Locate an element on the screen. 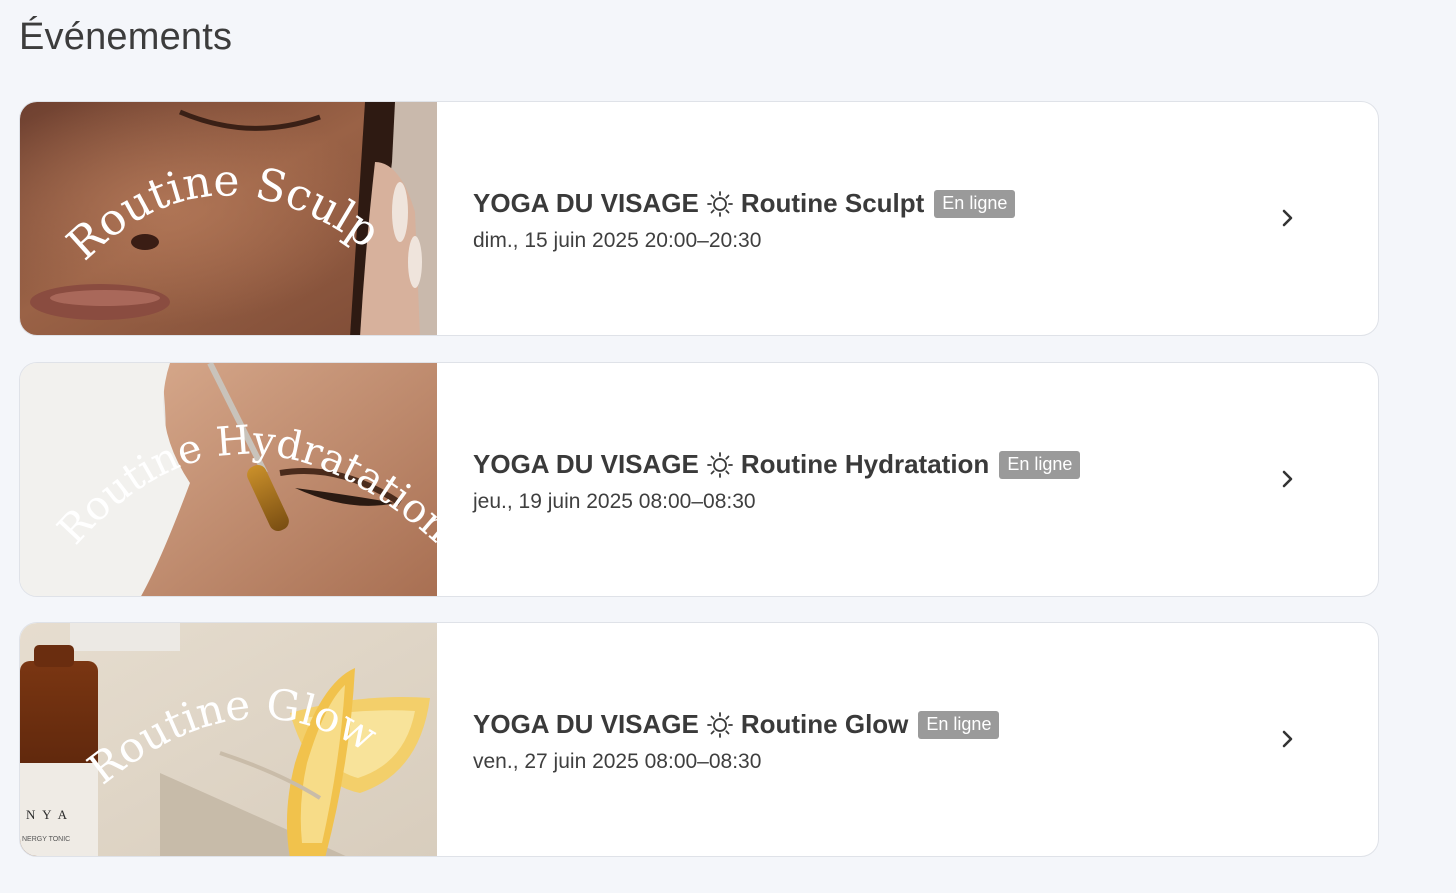 The image size is (1456, 893). event-name: Routine Glow is located at coordinates (824, 724).